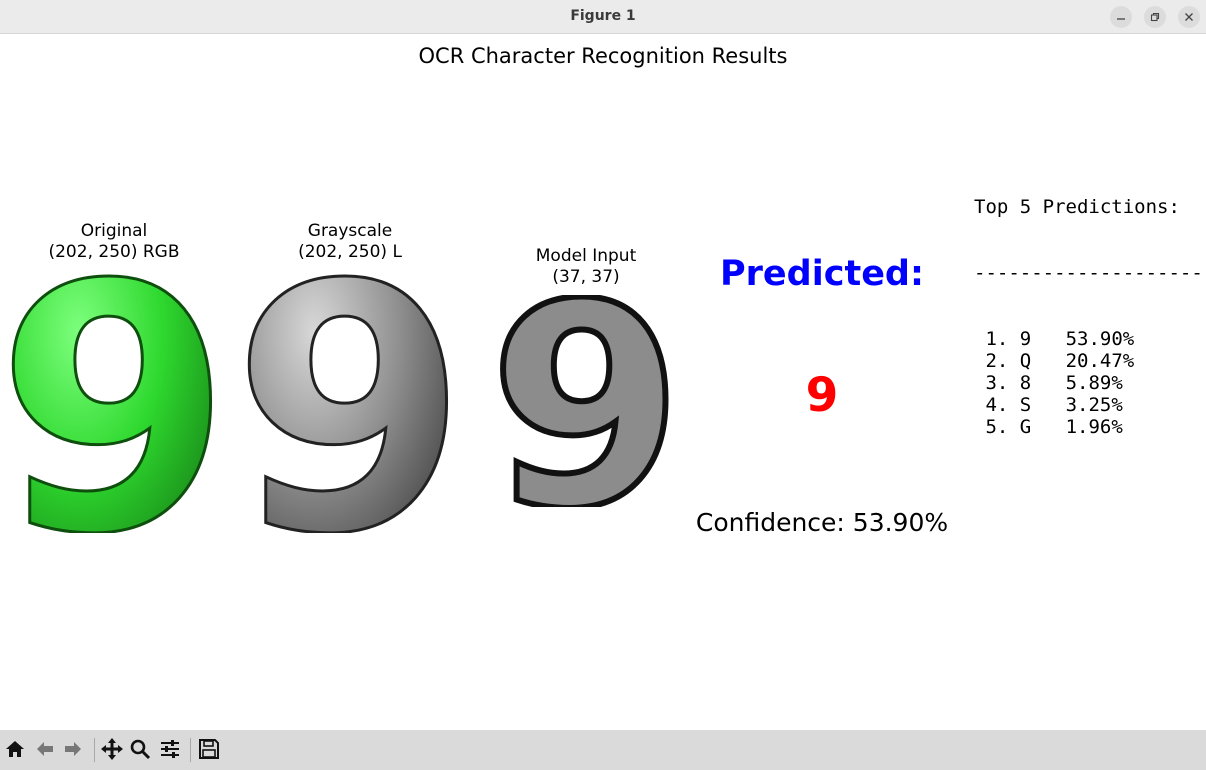 This screenshot has width=1206, height=770. I want to click on zoom-icon, so click(140, 751).